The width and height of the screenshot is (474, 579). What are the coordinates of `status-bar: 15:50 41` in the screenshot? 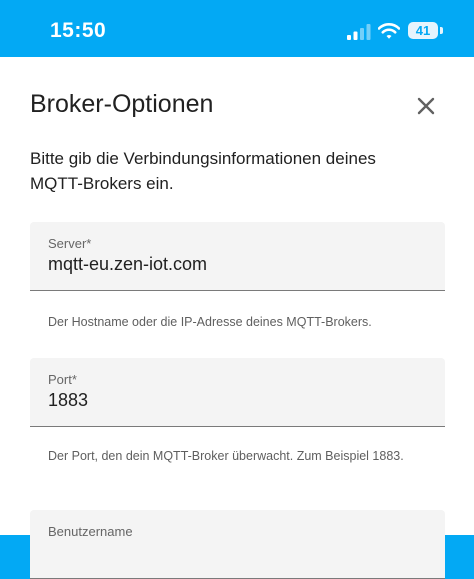 It's located at (237, 28).